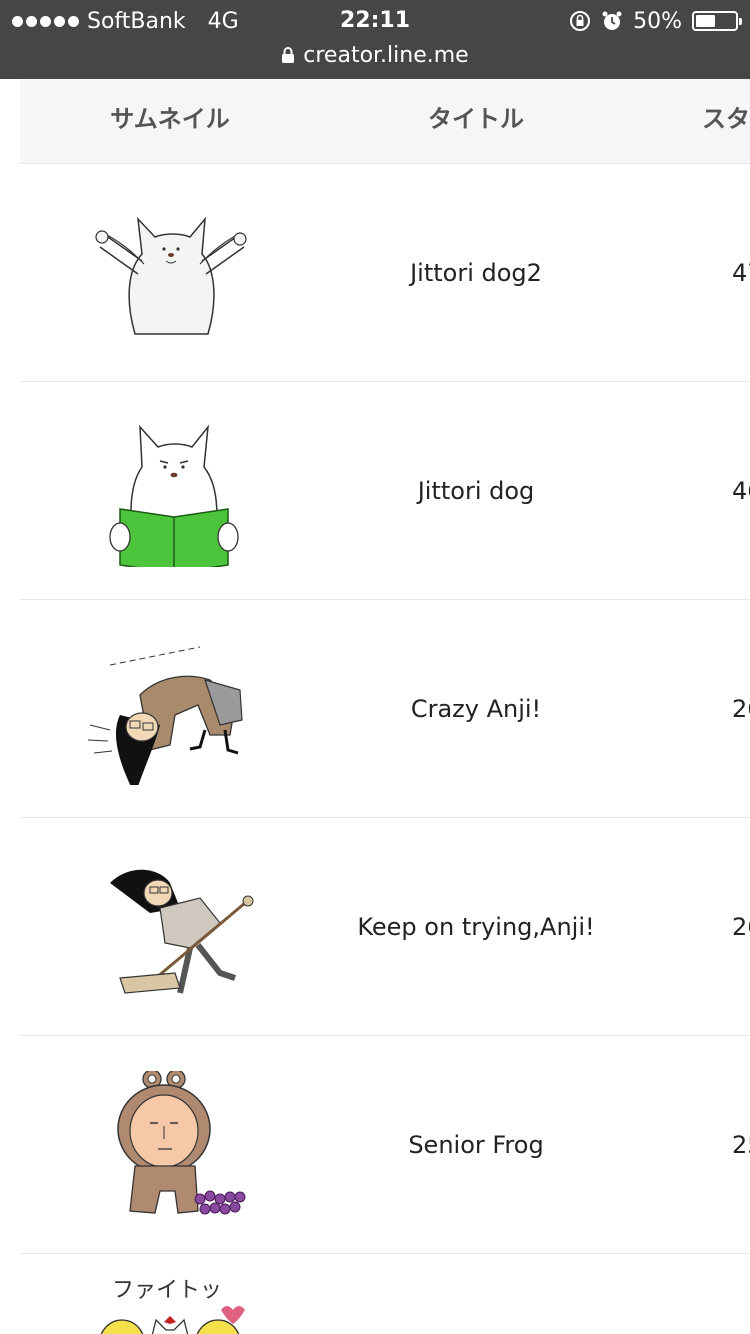 This screenshot has height=1334, width=750. Describe the element at coordinates (171, 275) in the screenshot. I see `white-dog-arms-up-icon` at that location.